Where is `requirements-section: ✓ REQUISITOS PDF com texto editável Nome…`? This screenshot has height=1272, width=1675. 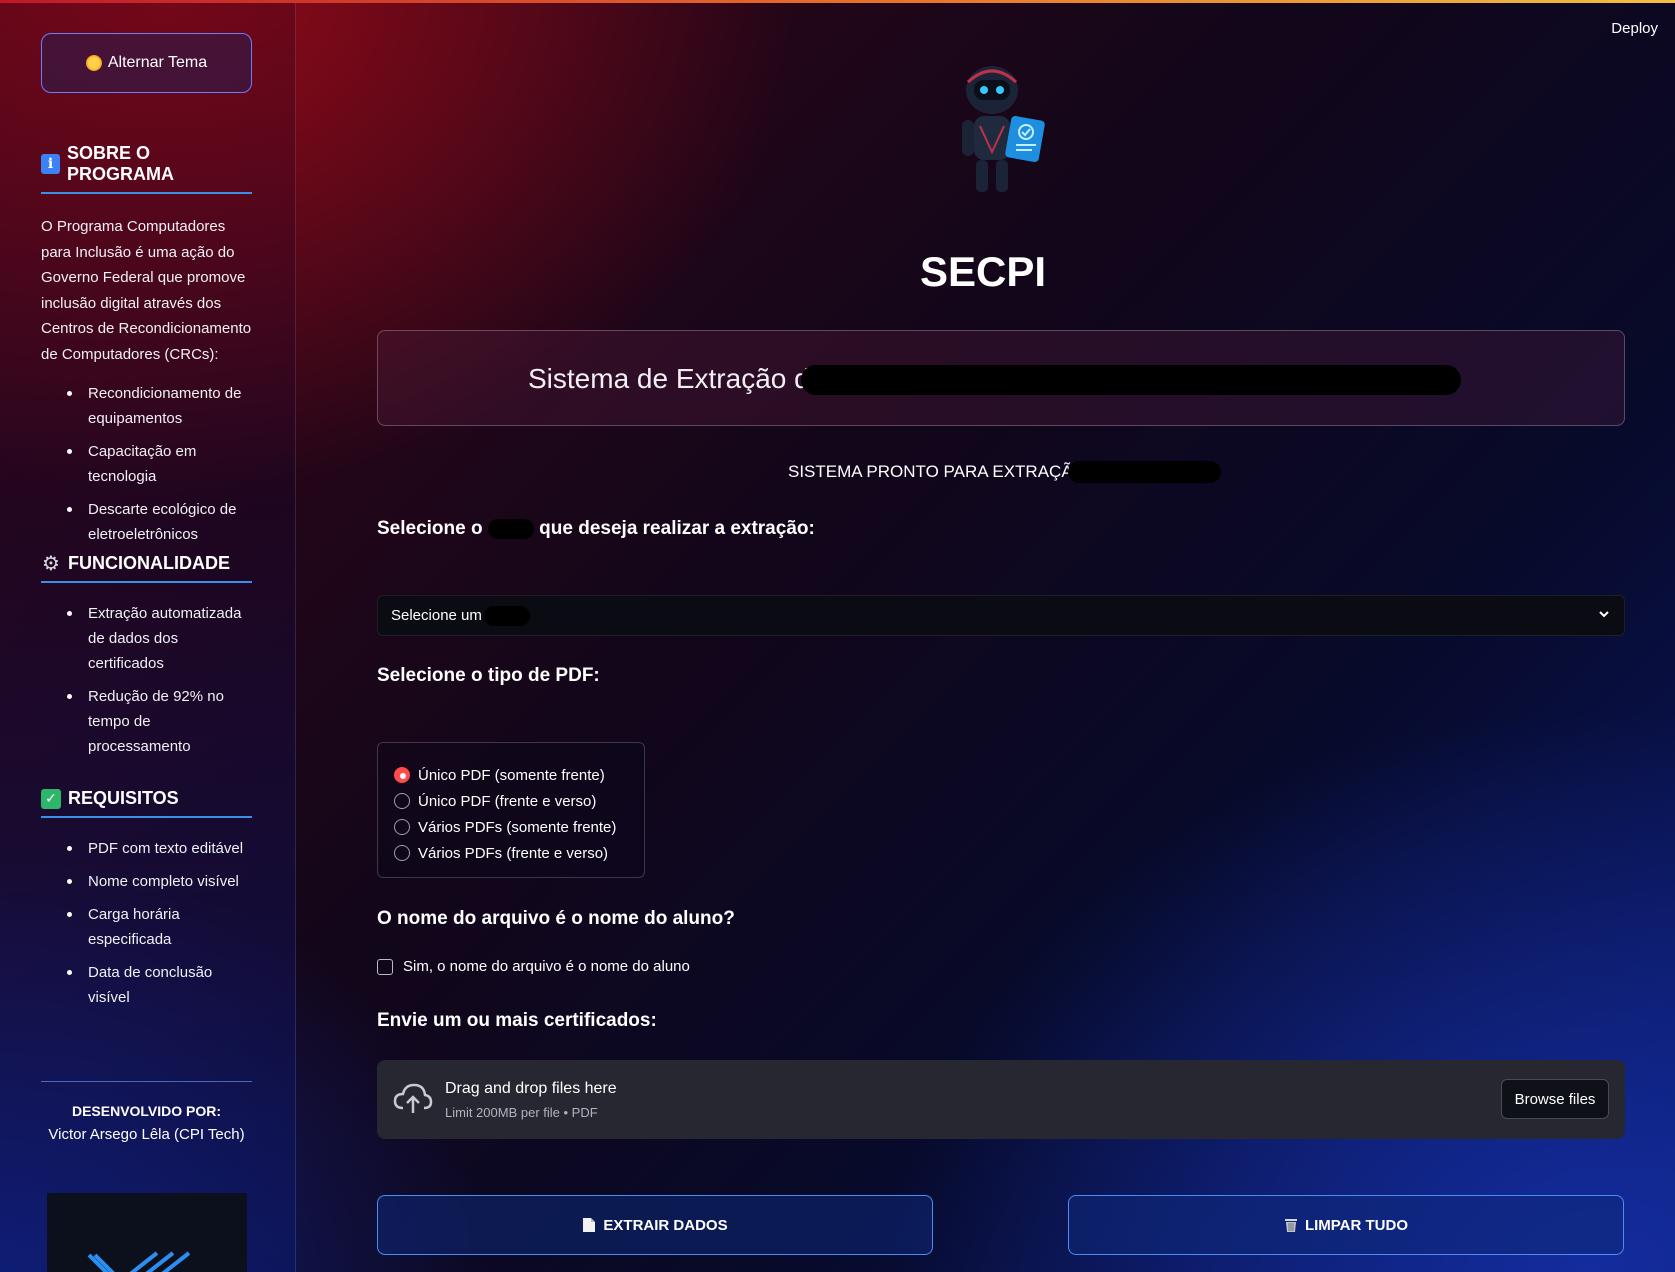 requirements-section: ✓ REQUISITOS PDF com texto editável Nome… is located at coordinates (146, 903).